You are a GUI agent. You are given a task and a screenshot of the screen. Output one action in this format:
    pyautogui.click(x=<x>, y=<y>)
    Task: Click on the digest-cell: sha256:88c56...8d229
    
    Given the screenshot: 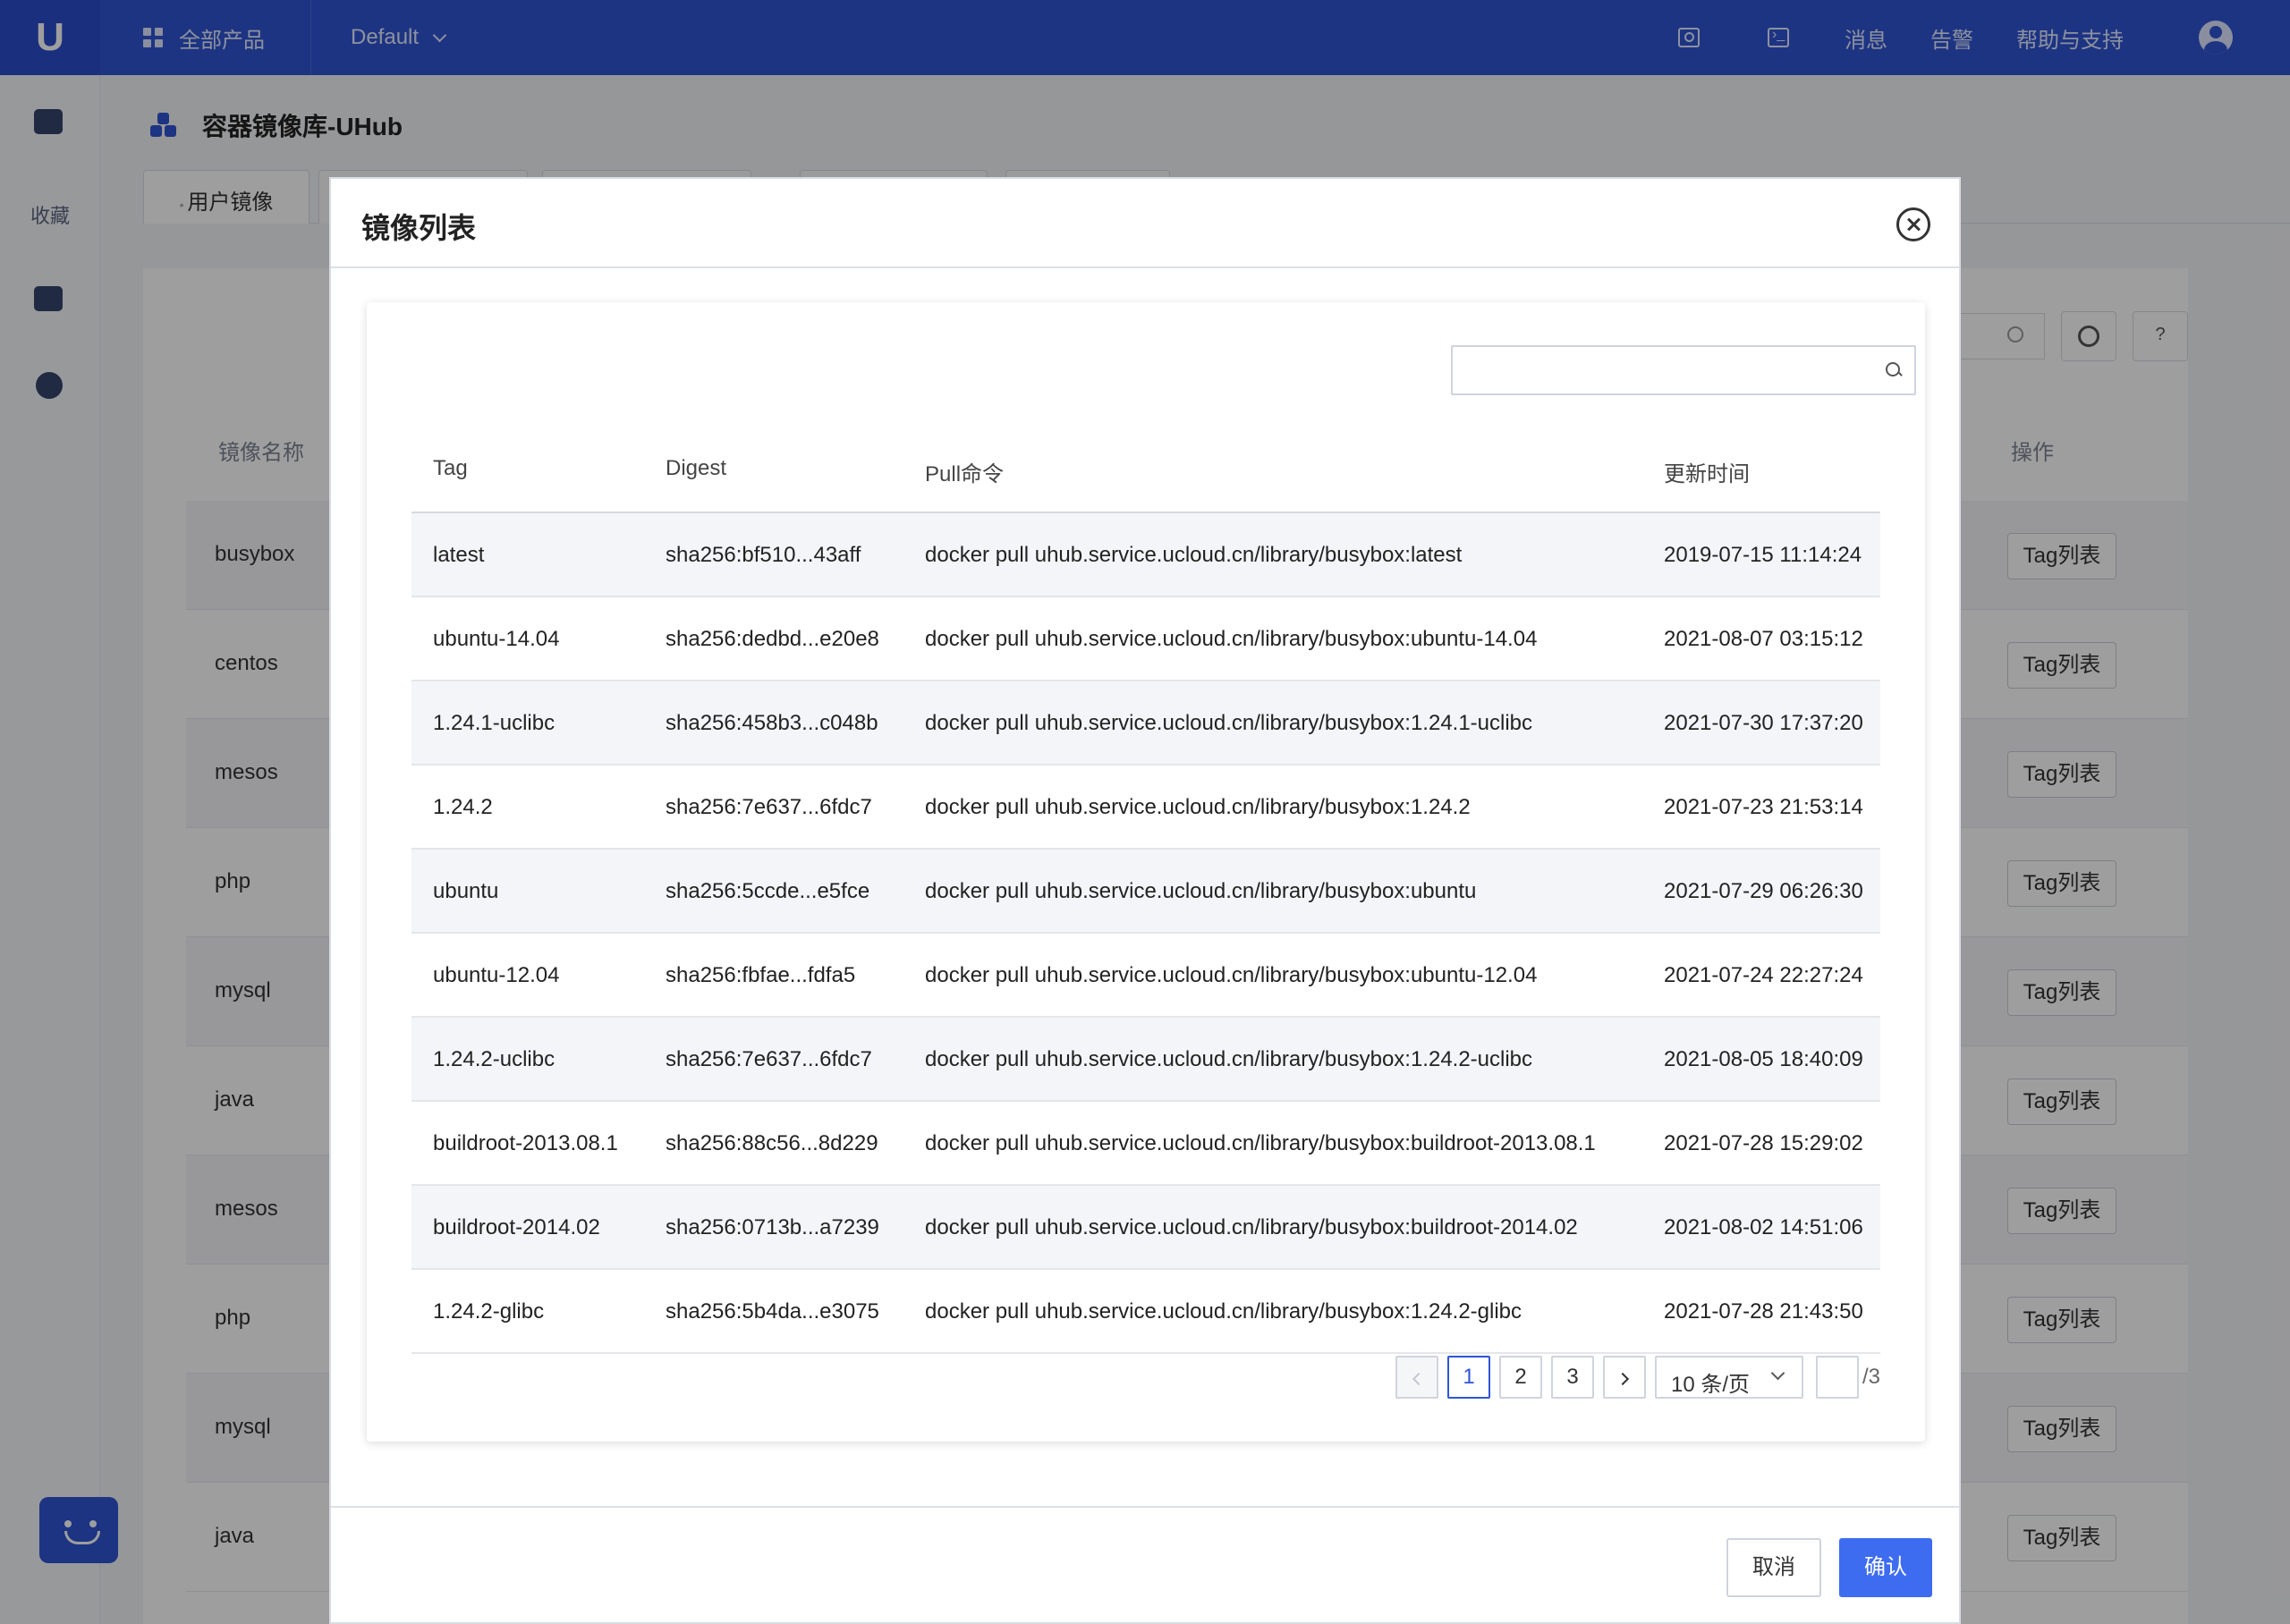 What is the action you would take?
    pyautogui.click(x=772, y=1143)
    